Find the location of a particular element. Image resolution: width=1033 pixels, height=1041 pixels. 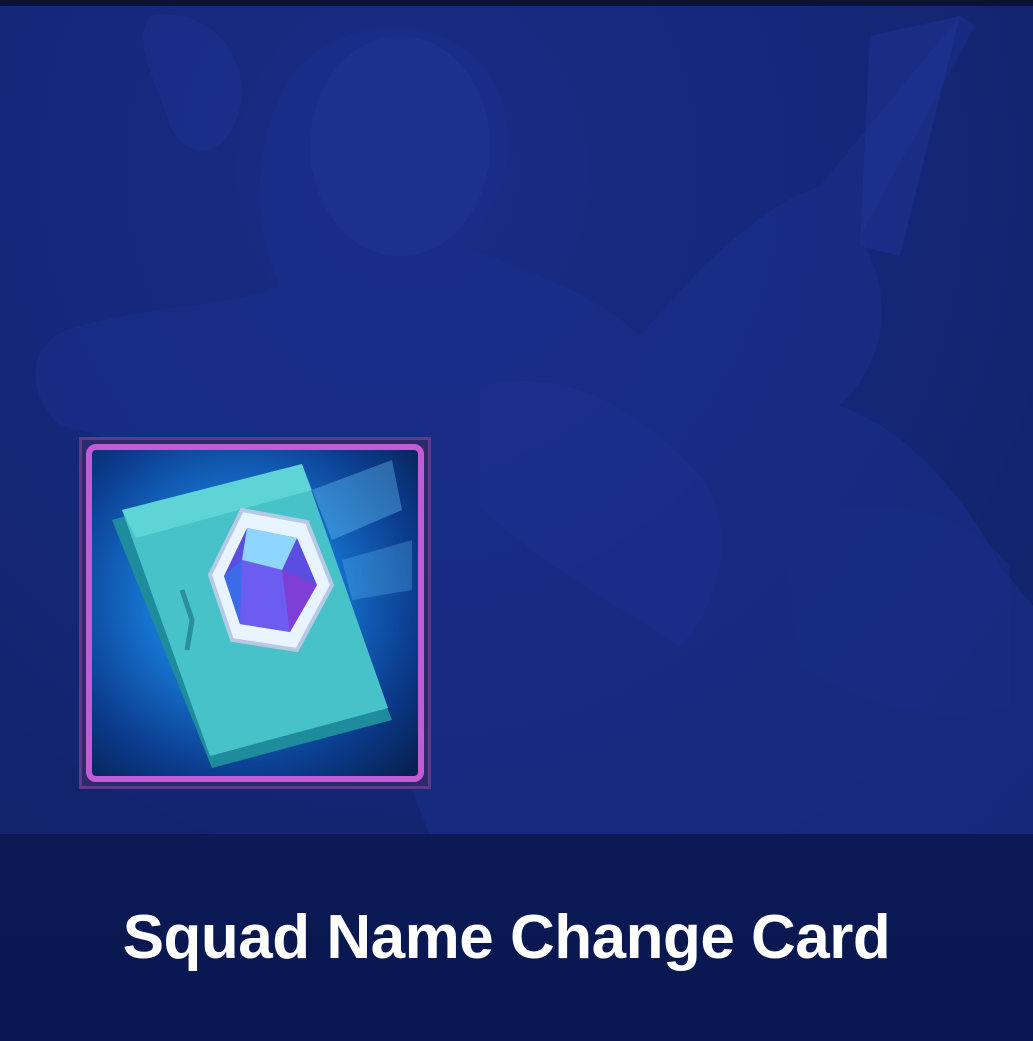

item-icon-frame is located at coordinates (255, 613).